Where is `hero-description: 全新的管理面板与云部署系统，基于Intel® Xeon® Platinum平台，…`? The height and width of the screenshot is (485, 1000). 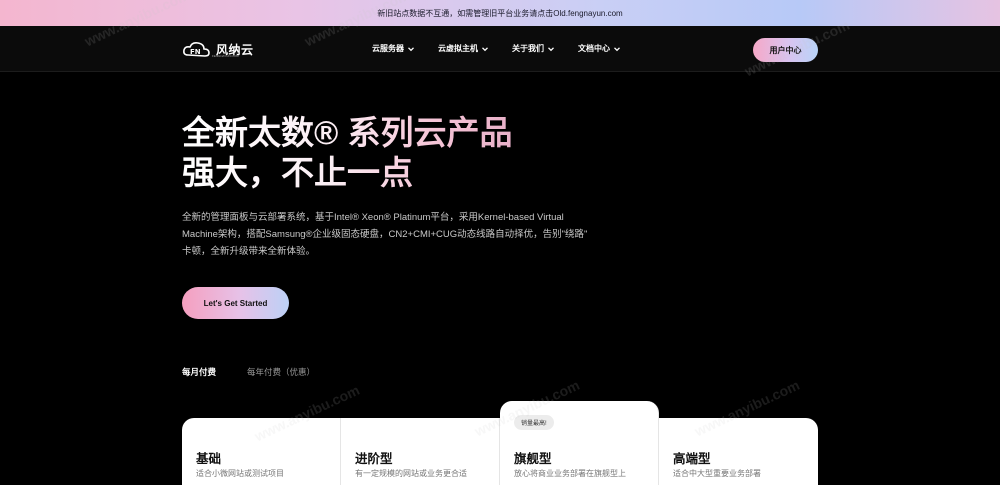 hero-description: 全新的管理面板与云部署系统，基于Intel® Xeon® Platinum平台，… is located at coordinates (394, 234).